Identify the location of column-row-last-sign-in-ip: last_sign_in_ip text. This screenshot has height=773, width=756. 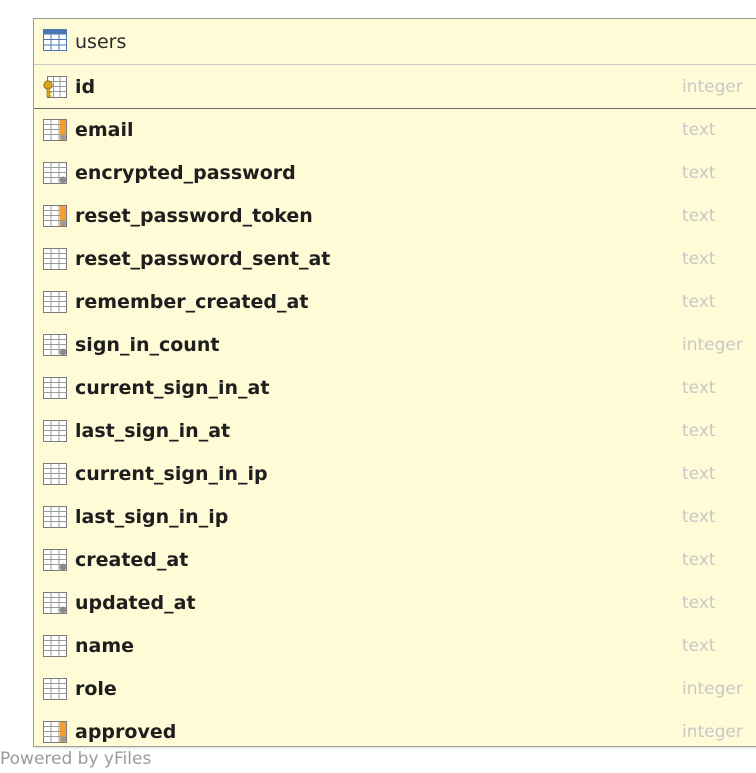
(395, 516).